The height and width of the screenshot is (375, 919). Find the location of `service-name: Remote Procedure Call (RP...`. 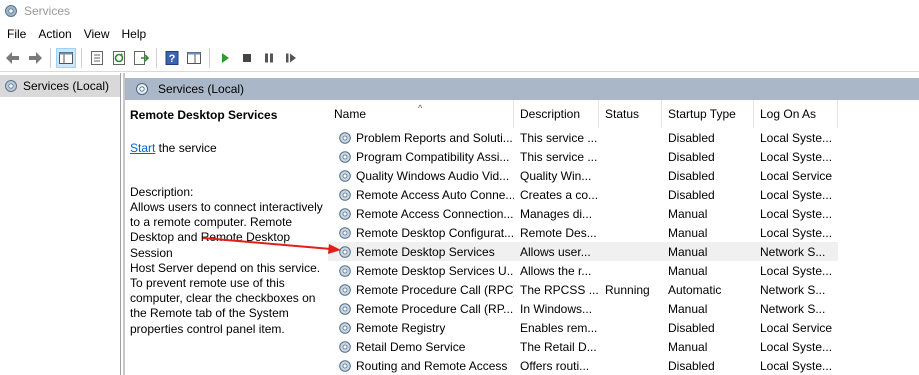

service-name: Remote Procedure Call (RP... is located at coordinates (435, 308).